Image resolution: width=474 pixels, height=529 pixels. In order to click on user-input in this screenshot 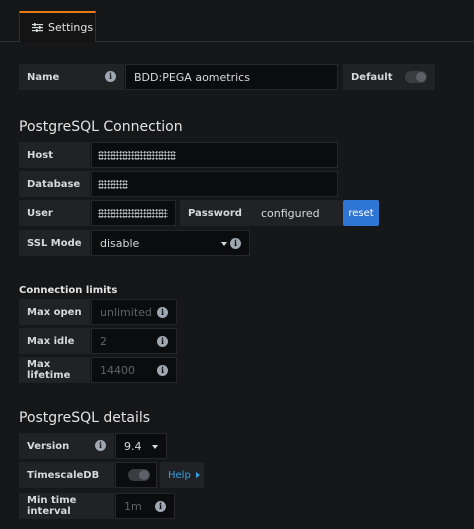, I will do `click(133, 213)`.